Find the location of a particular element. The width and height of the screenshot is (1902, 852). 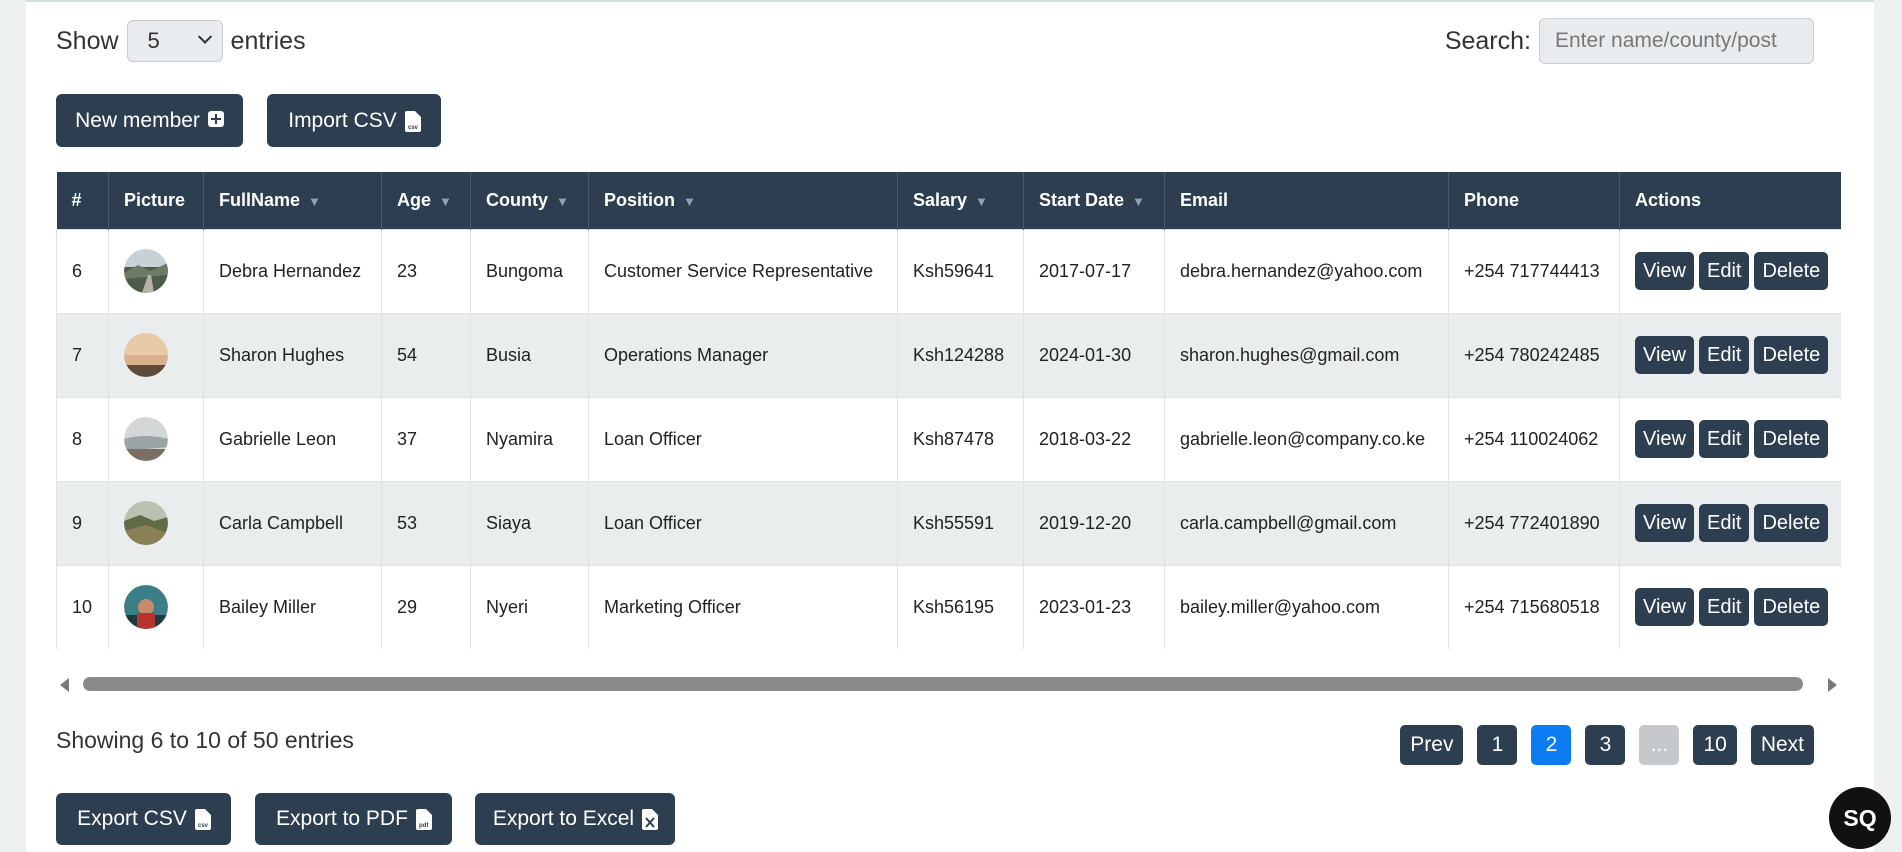

cell-start-date: 2023-01-23 is located at coordinates (1094, 606).